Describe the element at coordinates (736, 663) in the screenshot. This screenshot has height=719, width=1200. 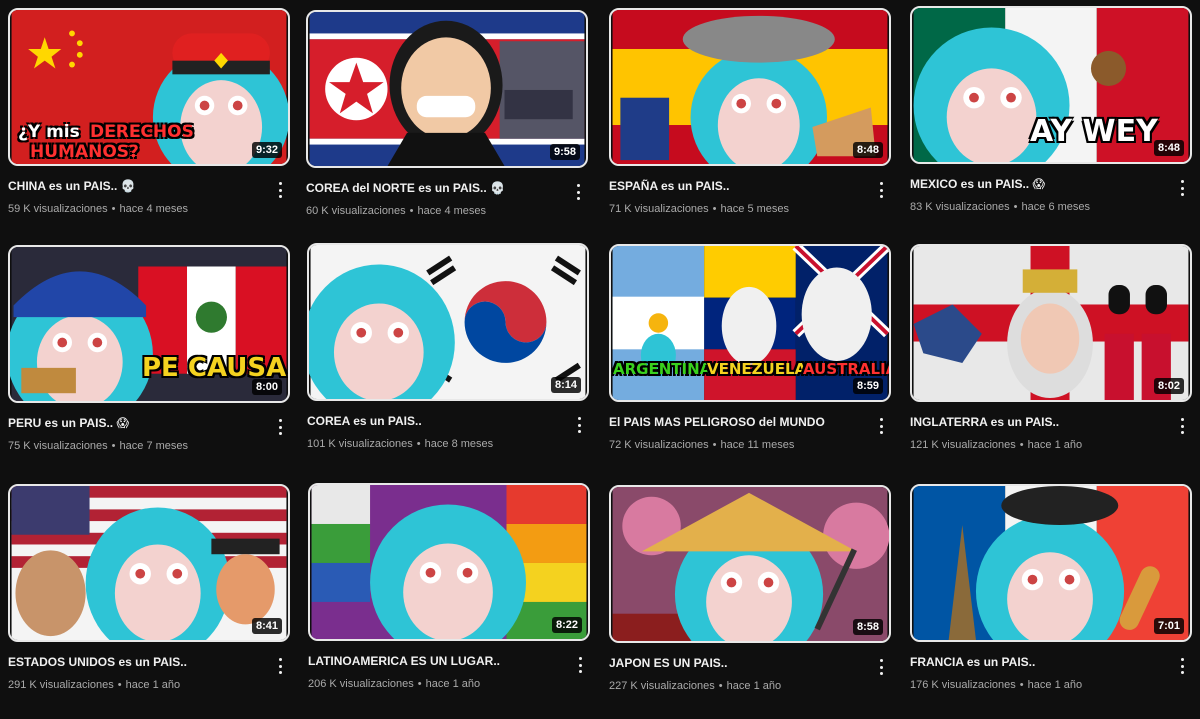
I see `video-title: JAPON ES UN PAIS..` at that location.